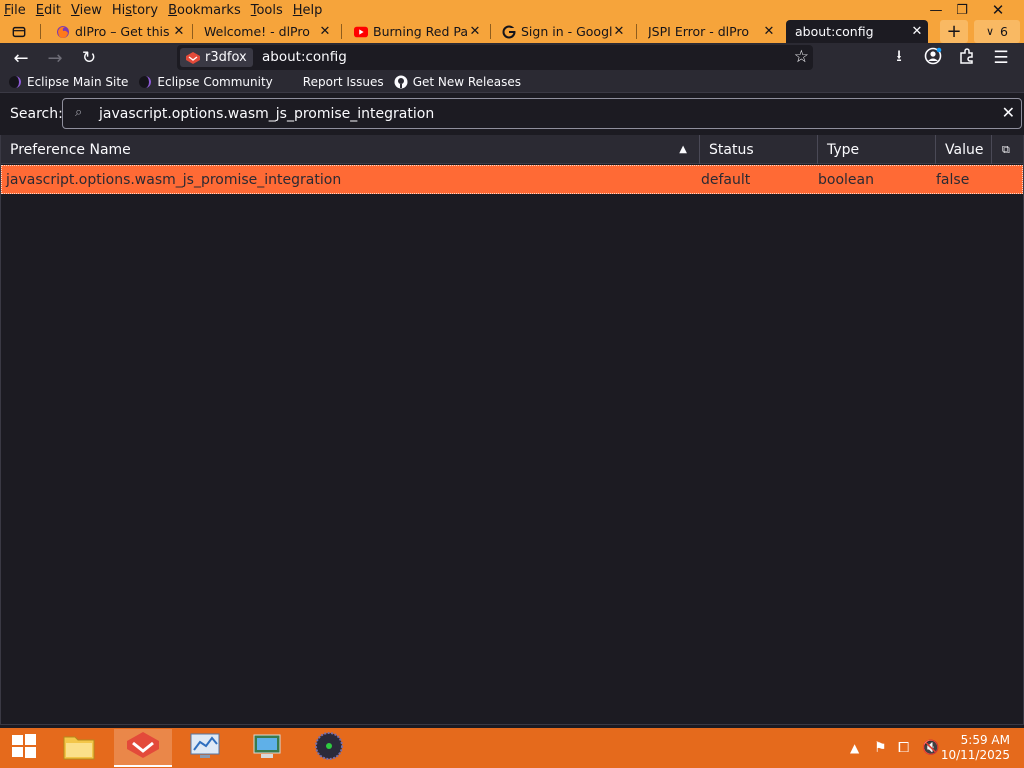 The image size is (1024, 768). I want to click on app-menu-button: ☰, so click(1001, 58).